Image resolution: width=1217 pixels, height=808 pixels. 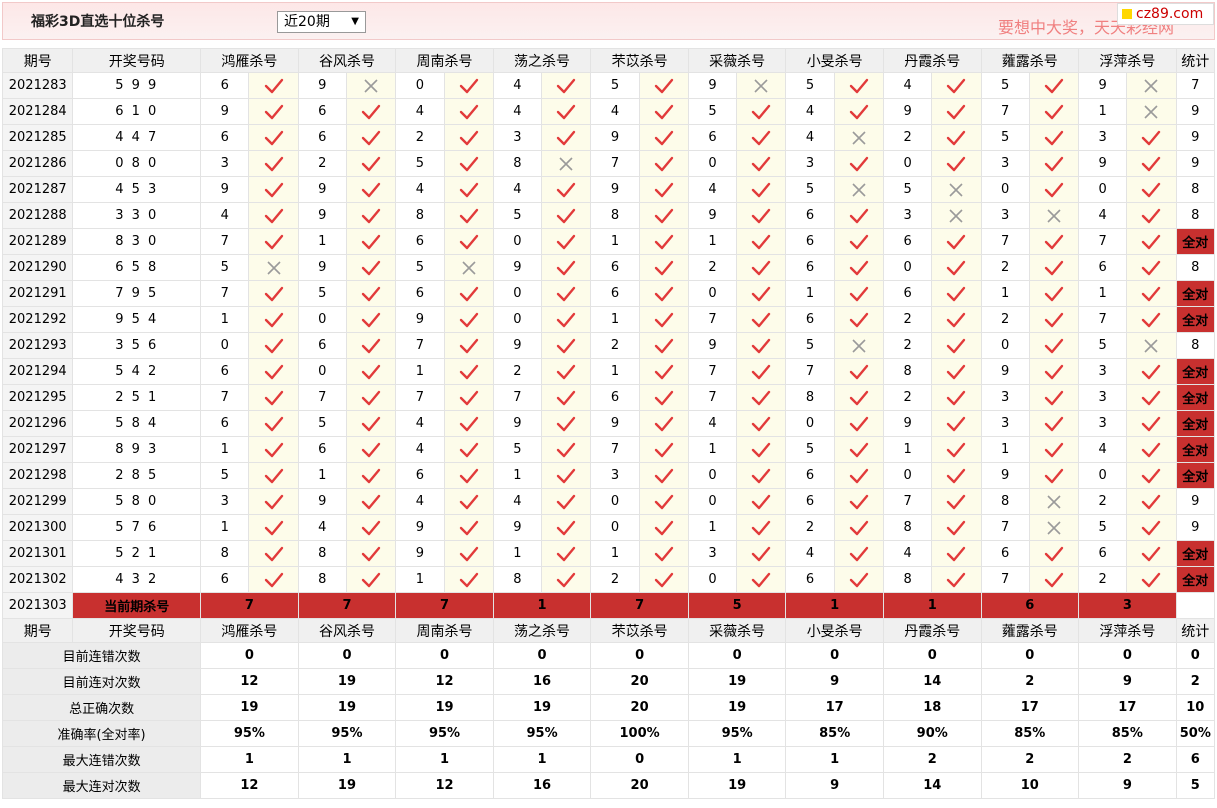 What do you see at coordinates (1195, 681) in the screenshot?
I see `stats-total: 2` at bounding box center [1195, 681].